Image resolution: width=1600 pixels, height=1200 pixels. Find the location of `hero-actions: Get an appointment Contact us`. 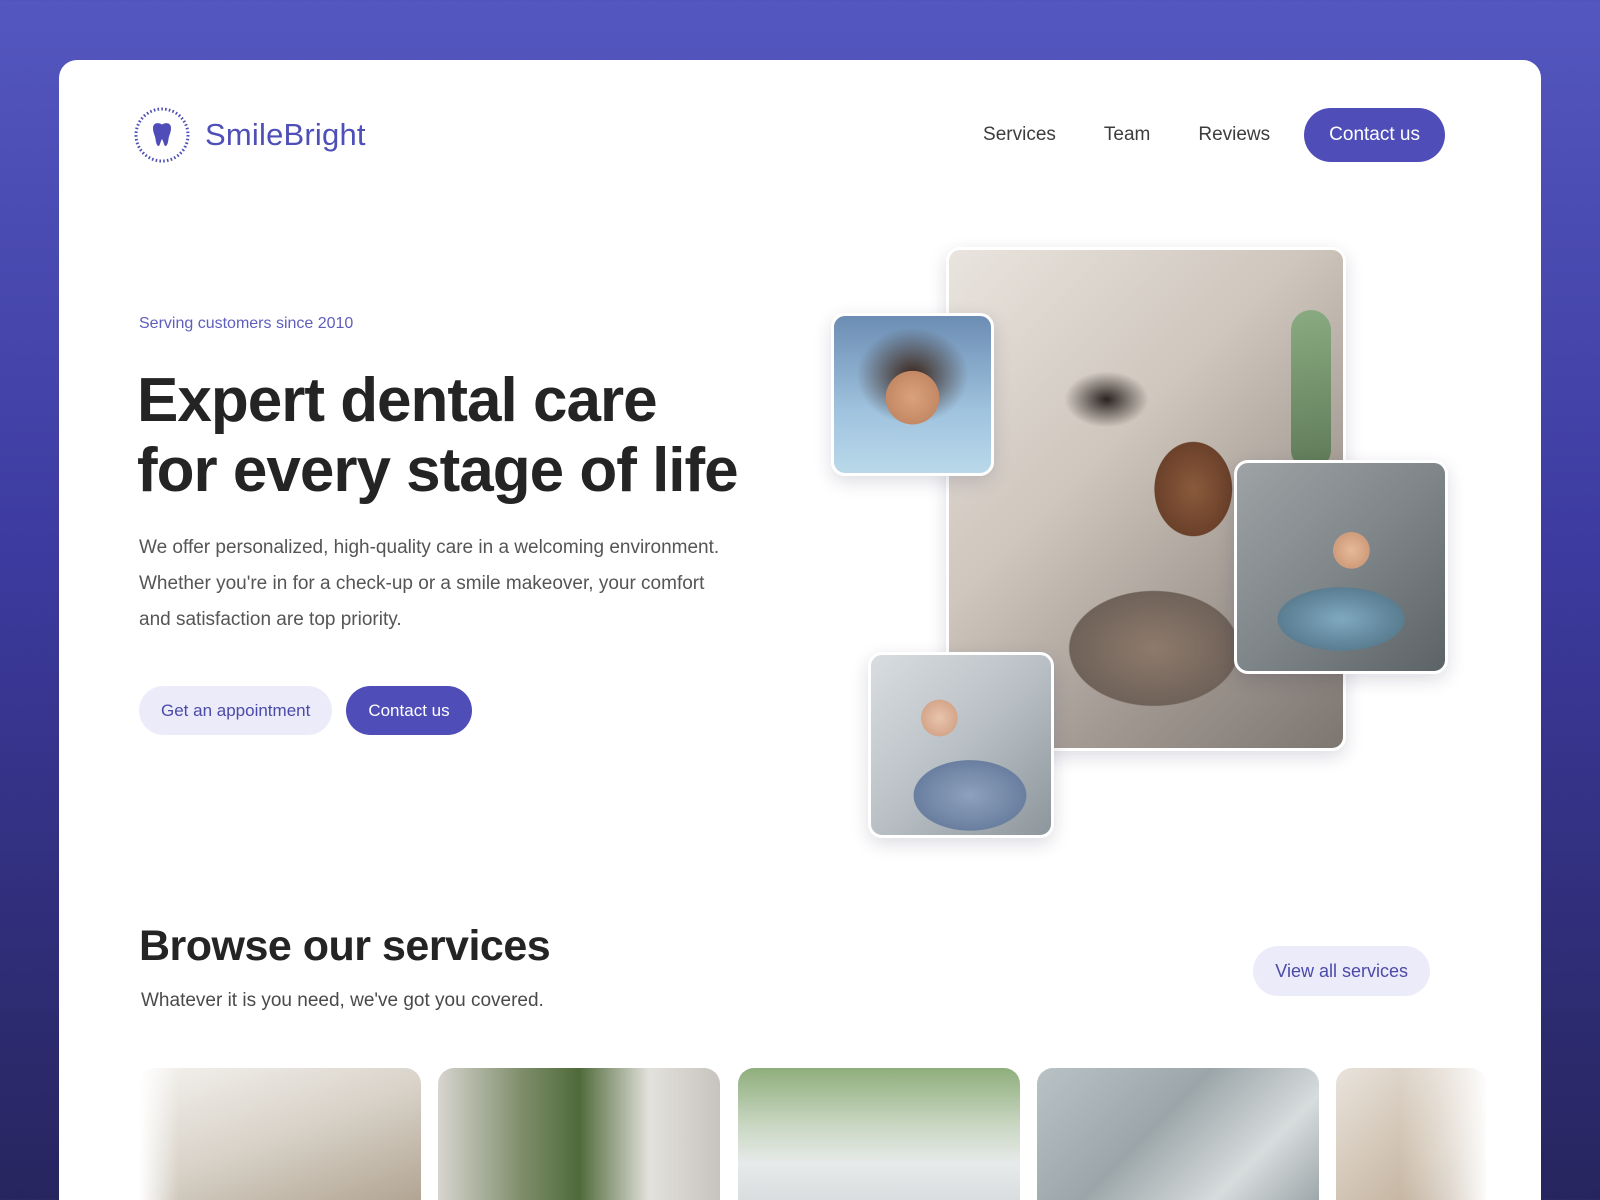

hero-actions: Get an appointment Contact us is located at coordinates (305, 710).